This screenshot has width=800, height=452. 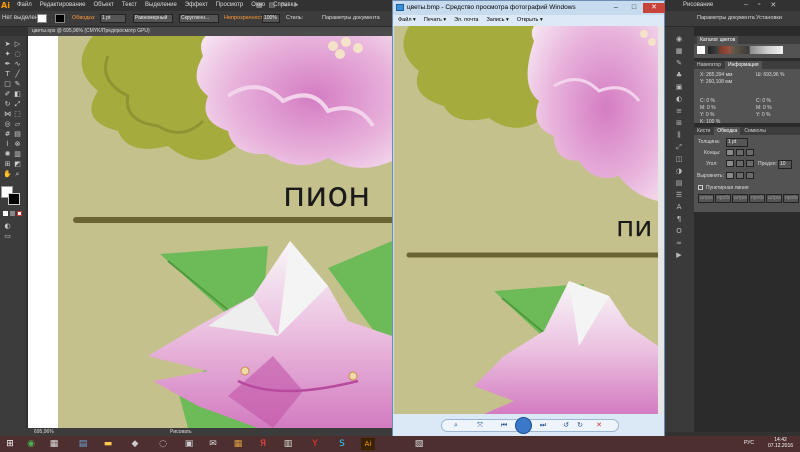 What do you see at coordinates (740, 175) in the screenshot?
I see `align-inside-icon` at bounding box center [740, 175].